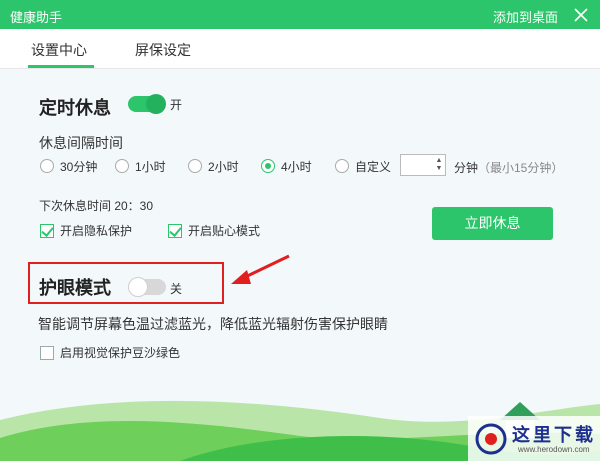 This screenshot has width=600, height=461. What do you see at coordinates (423, 165) in the screenshot?
I see `custom-minutes-stepper: ▲ ▼` at bounding box center [423, 165].